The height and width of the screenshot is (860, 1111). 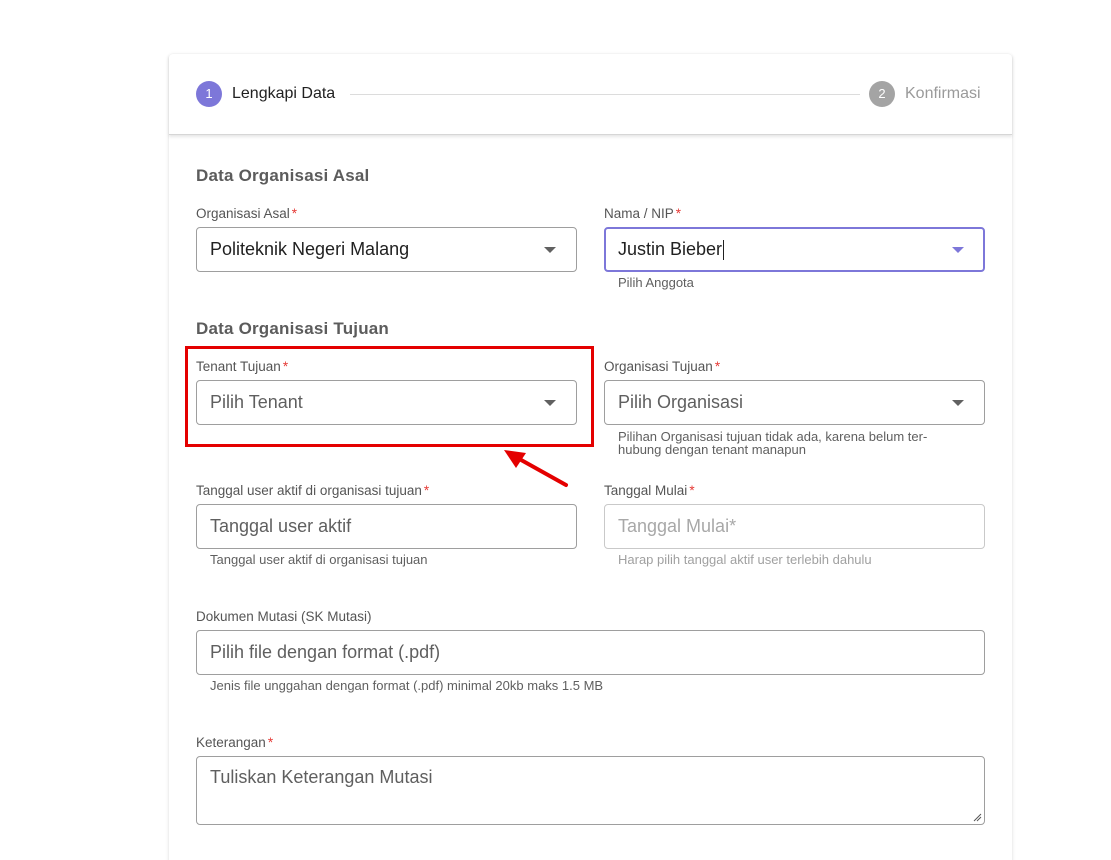 I want to click on nama-nip-hint: Pilih Anggota, so click(x=656, y=282).